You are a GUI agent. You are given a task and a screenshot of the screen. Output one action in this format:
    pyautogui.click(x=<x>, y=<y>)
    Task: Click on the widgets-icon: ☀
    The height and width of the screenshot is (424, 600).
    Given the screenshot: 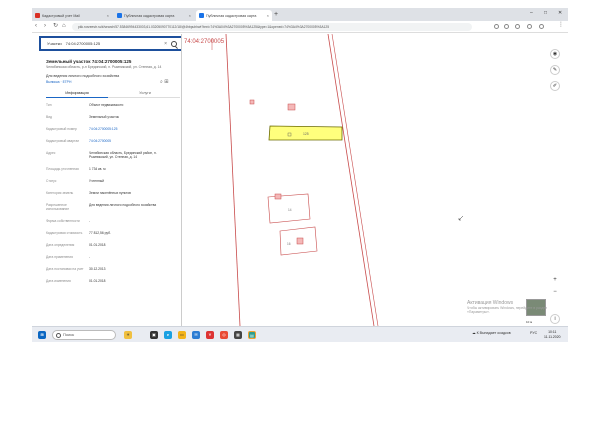 What is the action you would take?
    pyautogui.click(x=128, y=335)
    